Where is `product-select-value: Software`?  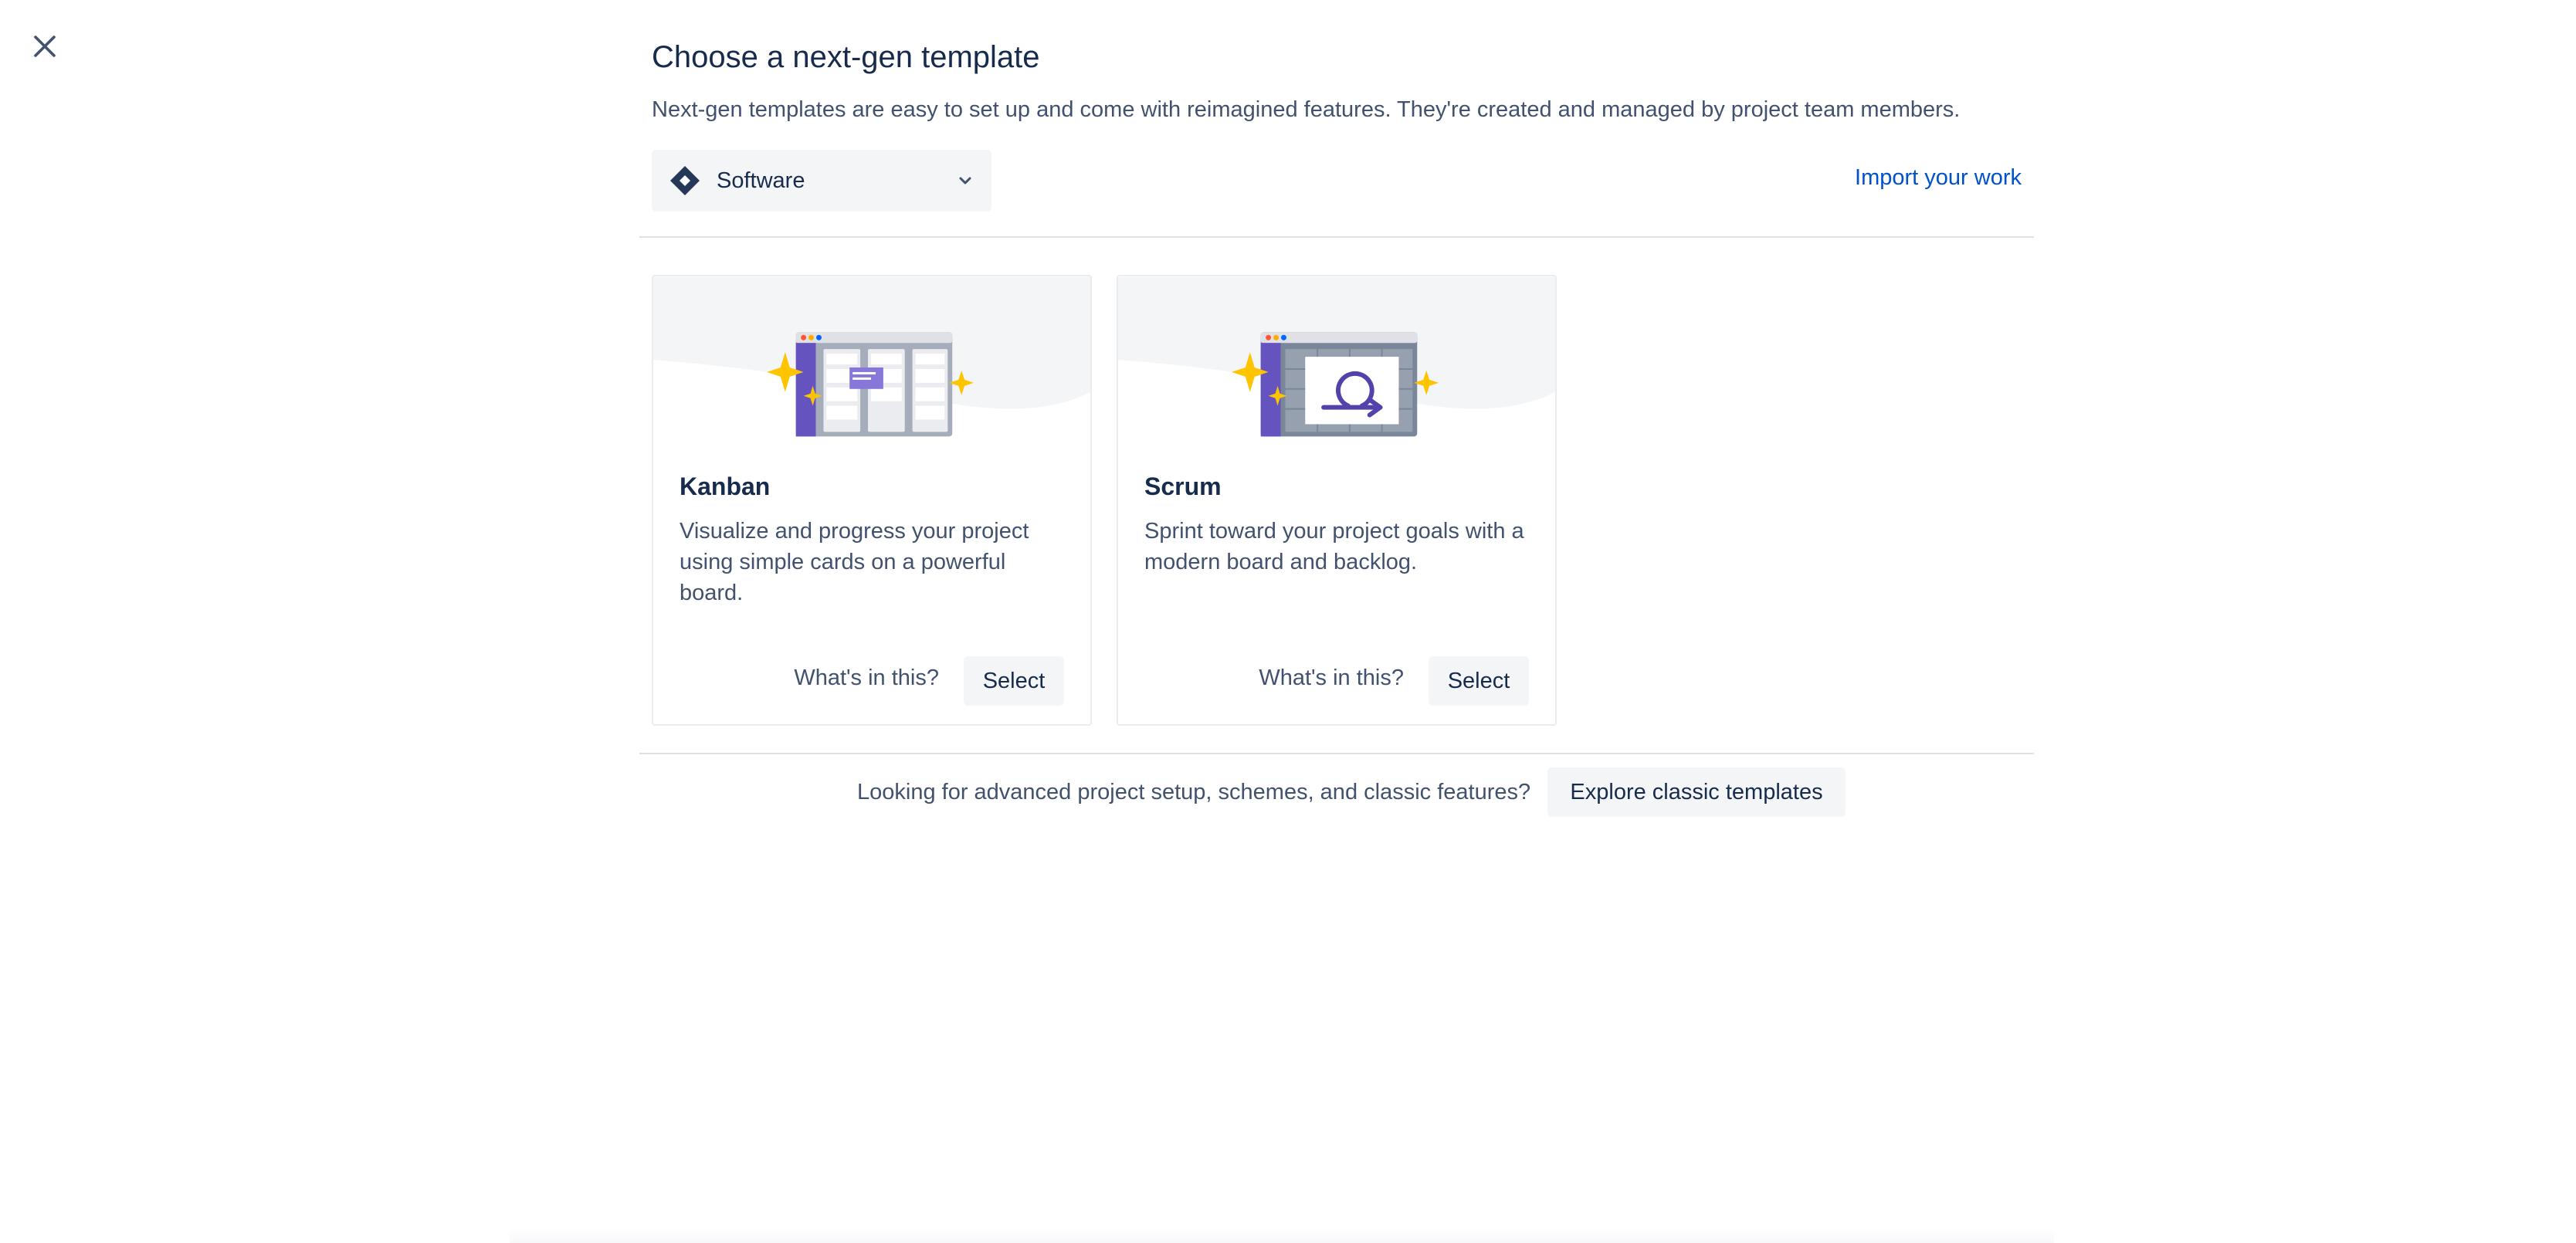 product-select-value: Software is located at coordinates (761, 181).